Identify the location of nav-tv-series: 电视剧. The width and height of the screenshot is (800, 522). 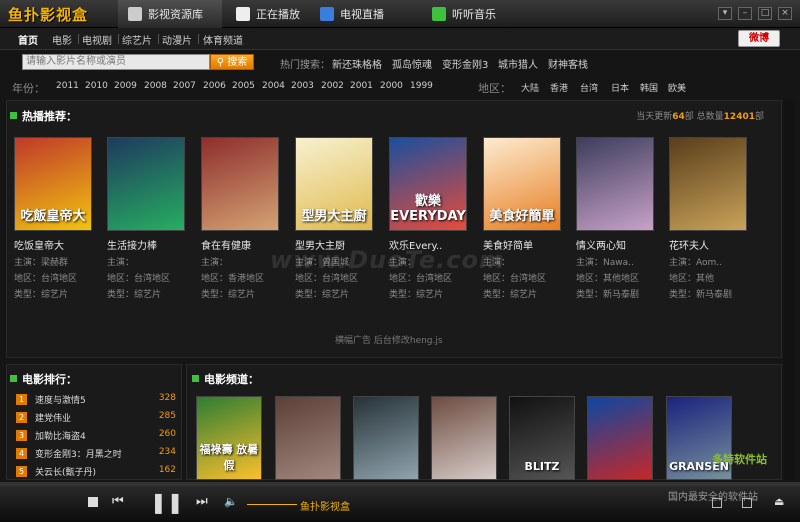
(97, 39).